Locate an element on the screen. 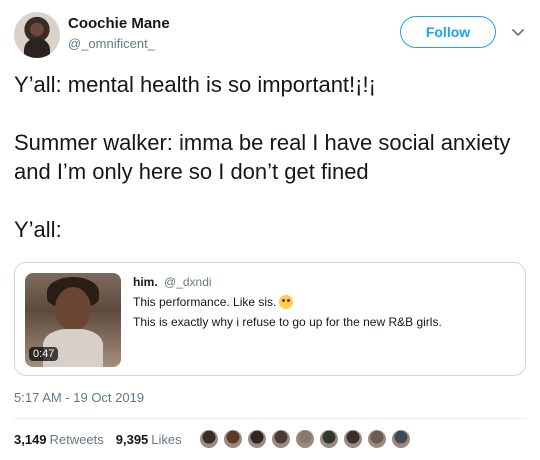 The image size is (540, 460). tweet-header: Coochie Mane @_omnificent_ Follow is located at coordinates (270, 36).